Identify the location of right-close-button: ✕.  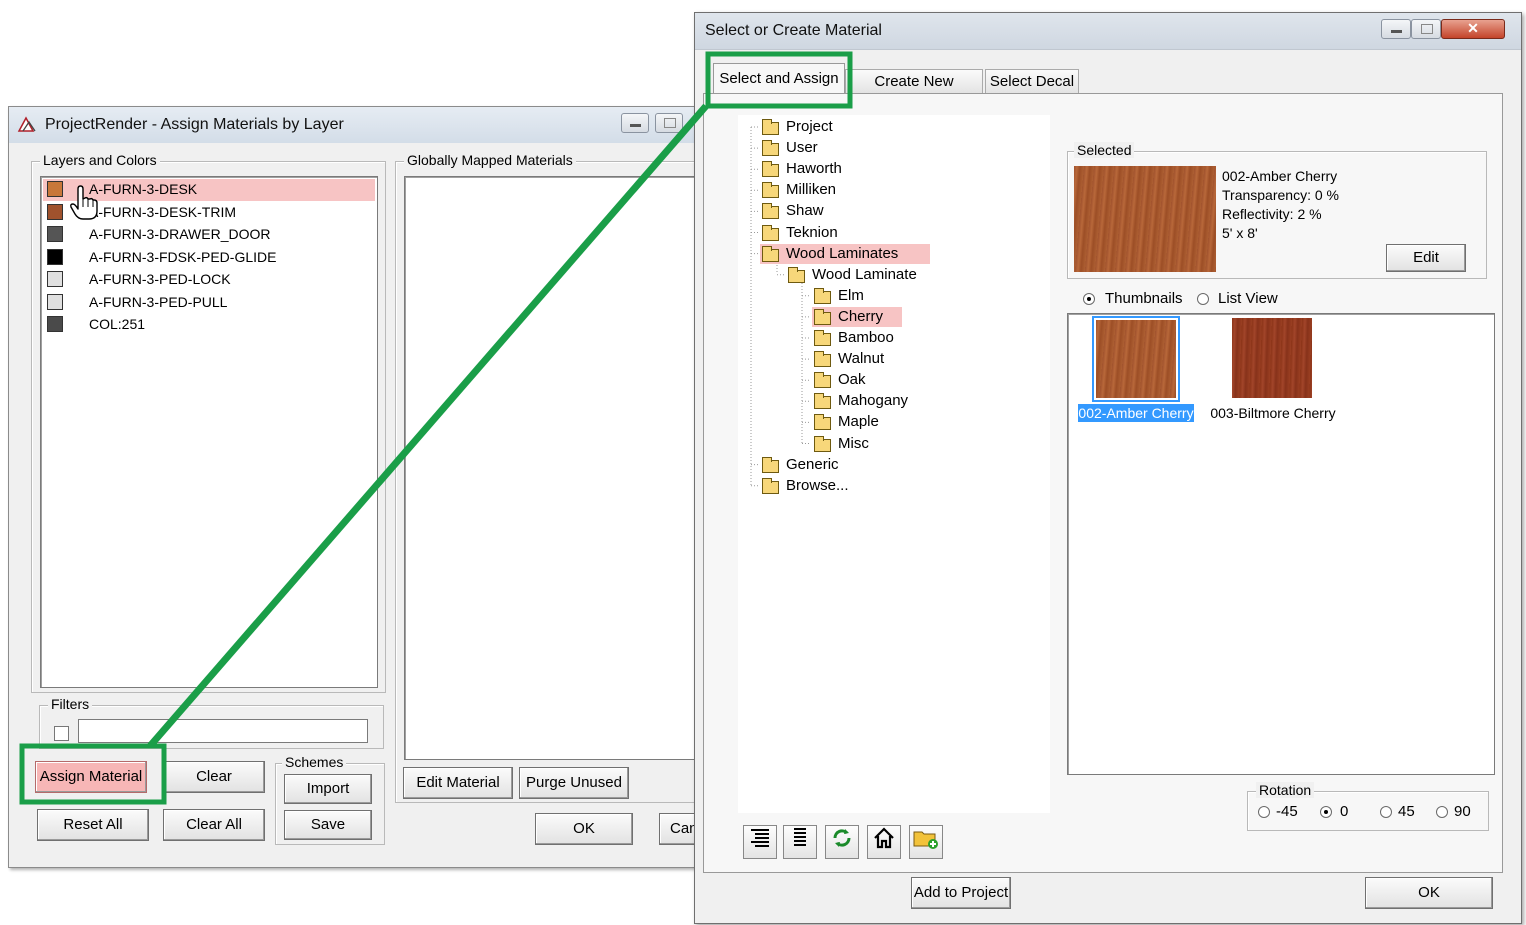
(1473, 29).